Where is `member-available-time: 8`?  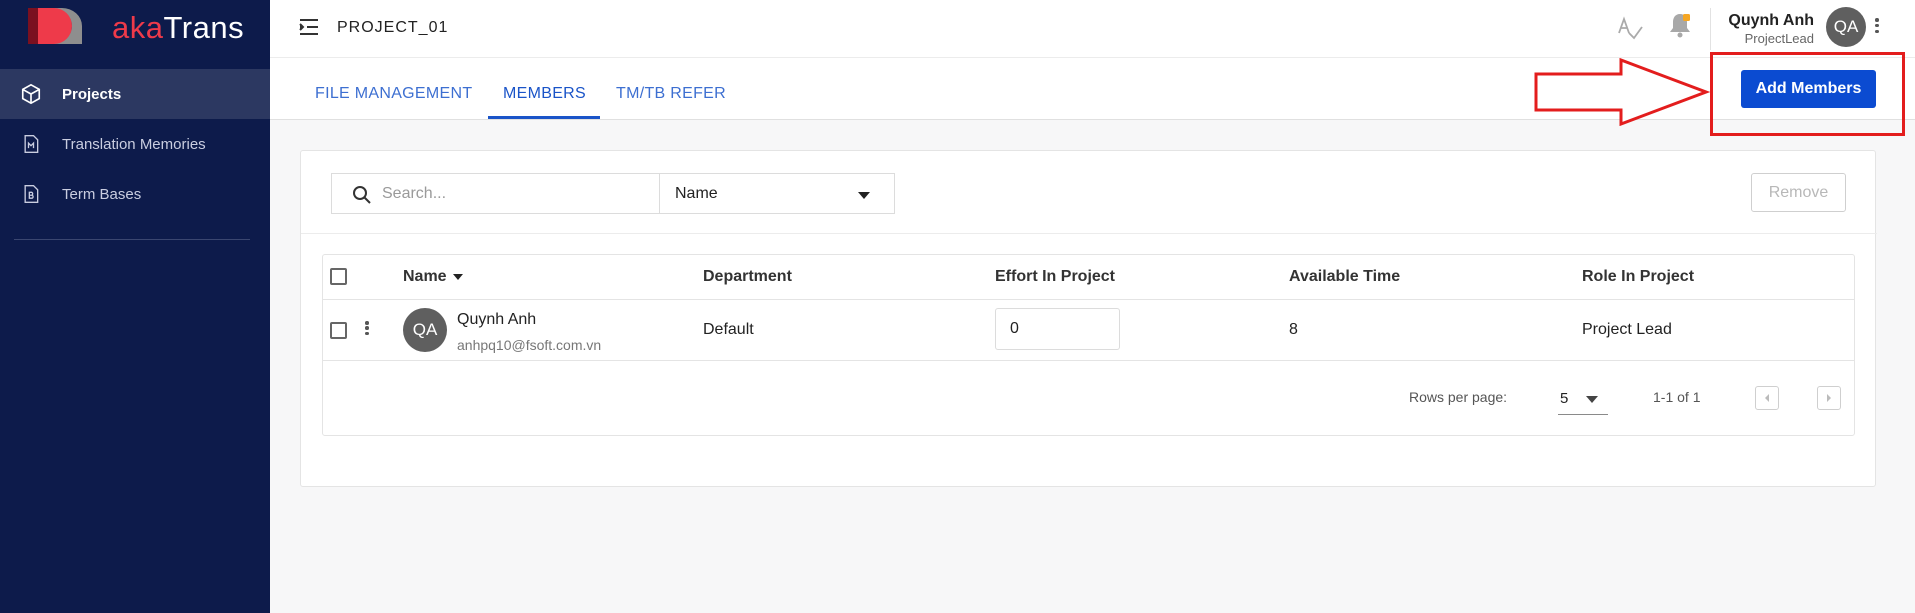
member-available-time: 8 is located at coordinates (1293, 329).